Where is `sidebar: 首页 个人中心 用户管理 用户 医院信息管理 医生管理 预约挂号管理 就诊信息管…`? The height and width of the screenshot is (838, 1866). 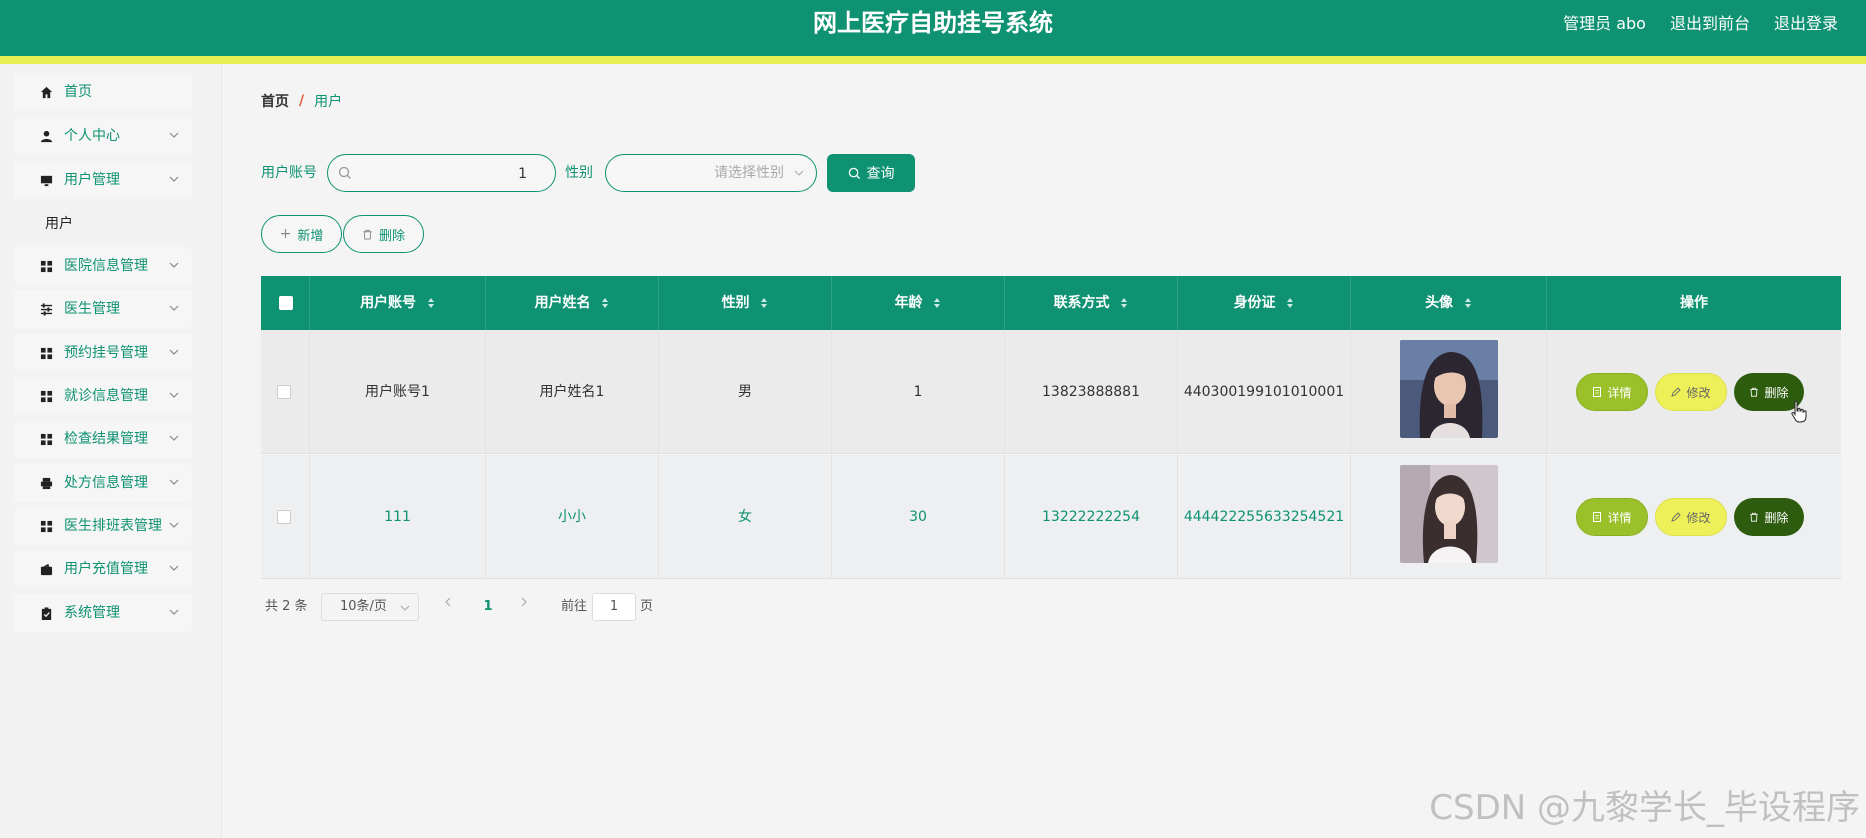 sidebar: 首页 个人中心 用户管理 用户 医院信息管理 医生管理 预约挂号管理 就诊信息管… is located at coordinates (111, 451).